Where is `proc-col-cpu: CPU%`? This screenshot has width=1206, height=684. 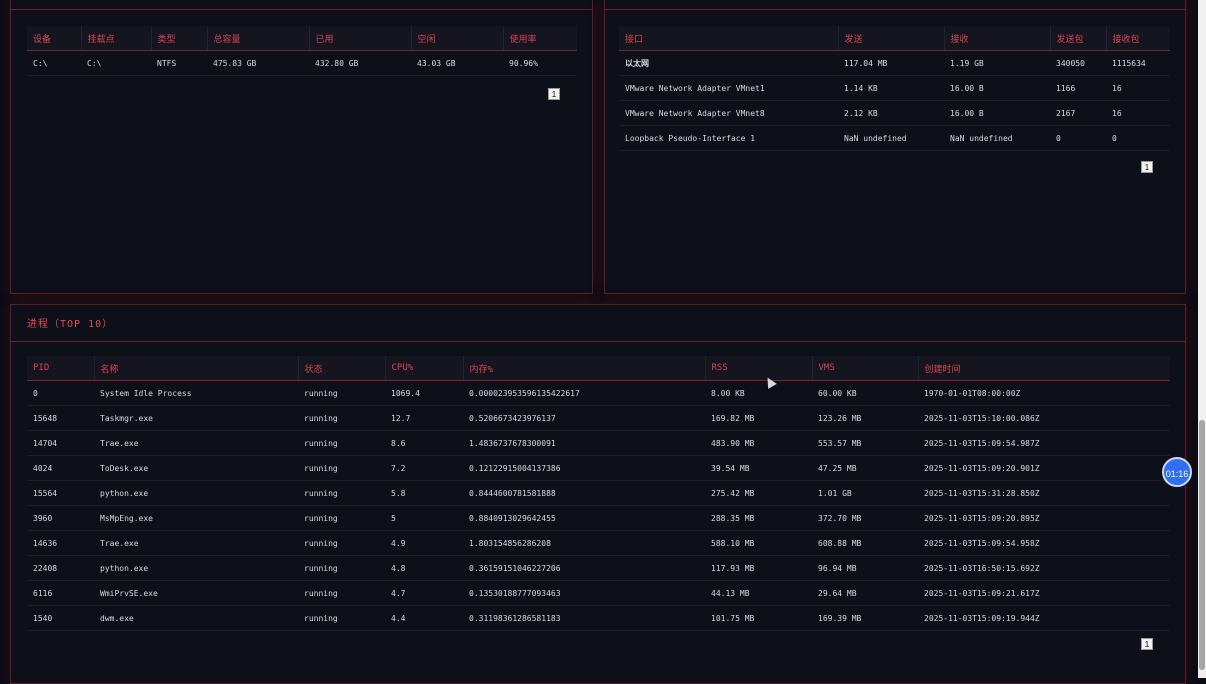 proc-col-cpu: CPU% is located at coordinates (423, 368).